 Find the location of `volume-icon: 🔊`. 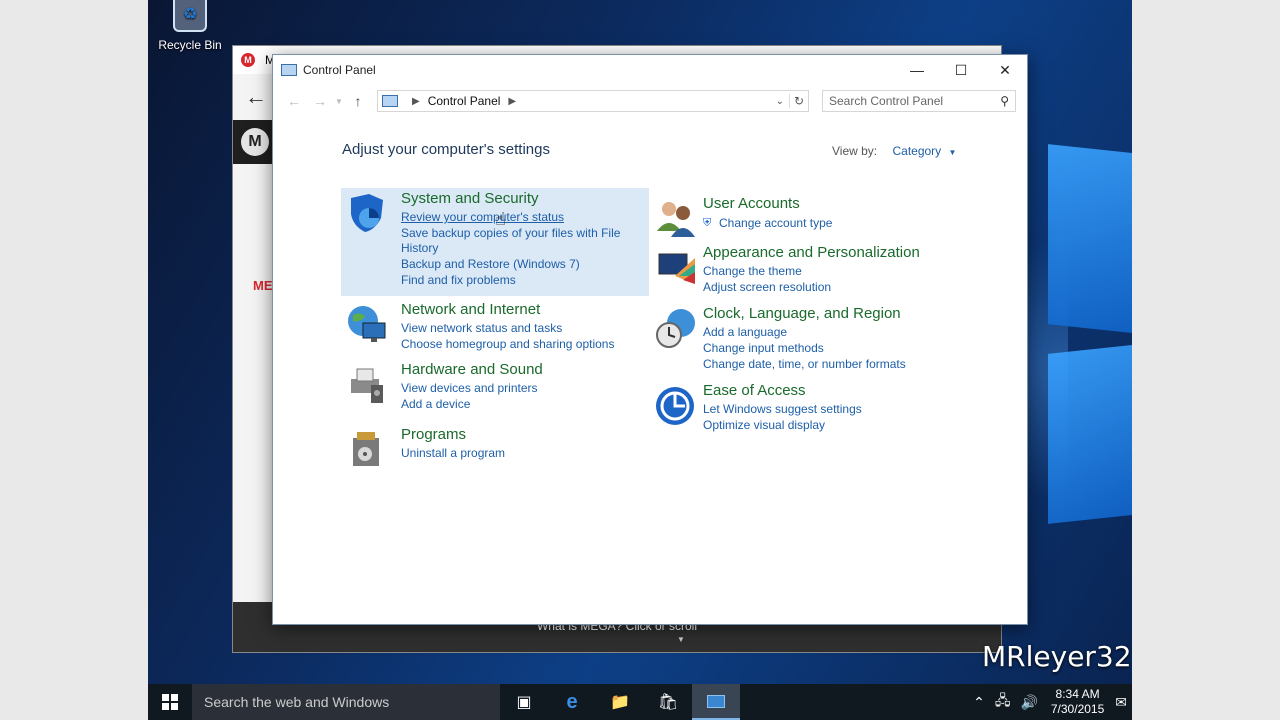

volume-icon: 🔊 is located at coordinates (1028, 702).